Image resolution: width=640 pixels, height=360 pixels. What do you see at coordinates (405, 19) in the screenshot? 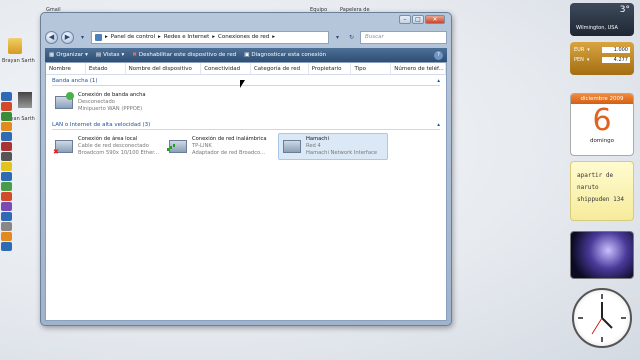
I see `minimize-button: –` at bounding box center [405, 19].